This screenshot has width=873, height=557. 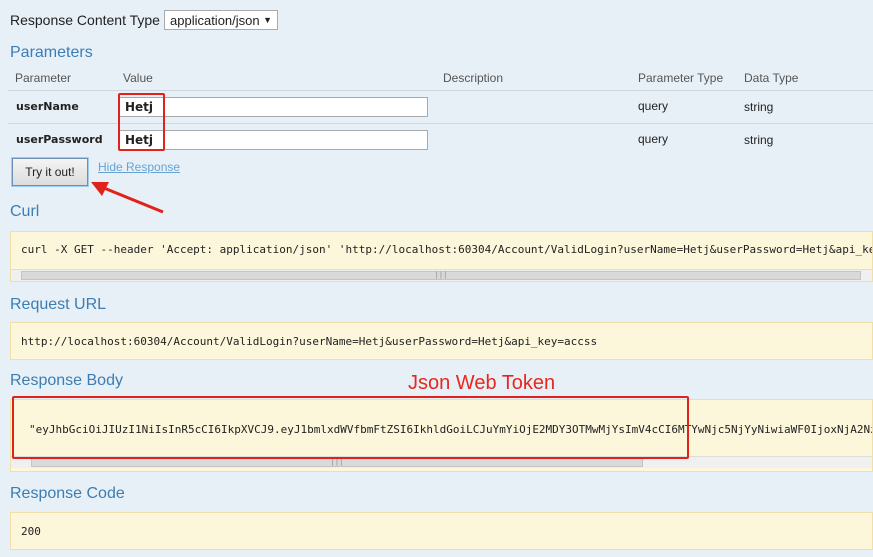 What do you see at coordinates (67, 493) in the screenshot?
I see `response-code-title: Response Code` at bounding box center [67, 493].